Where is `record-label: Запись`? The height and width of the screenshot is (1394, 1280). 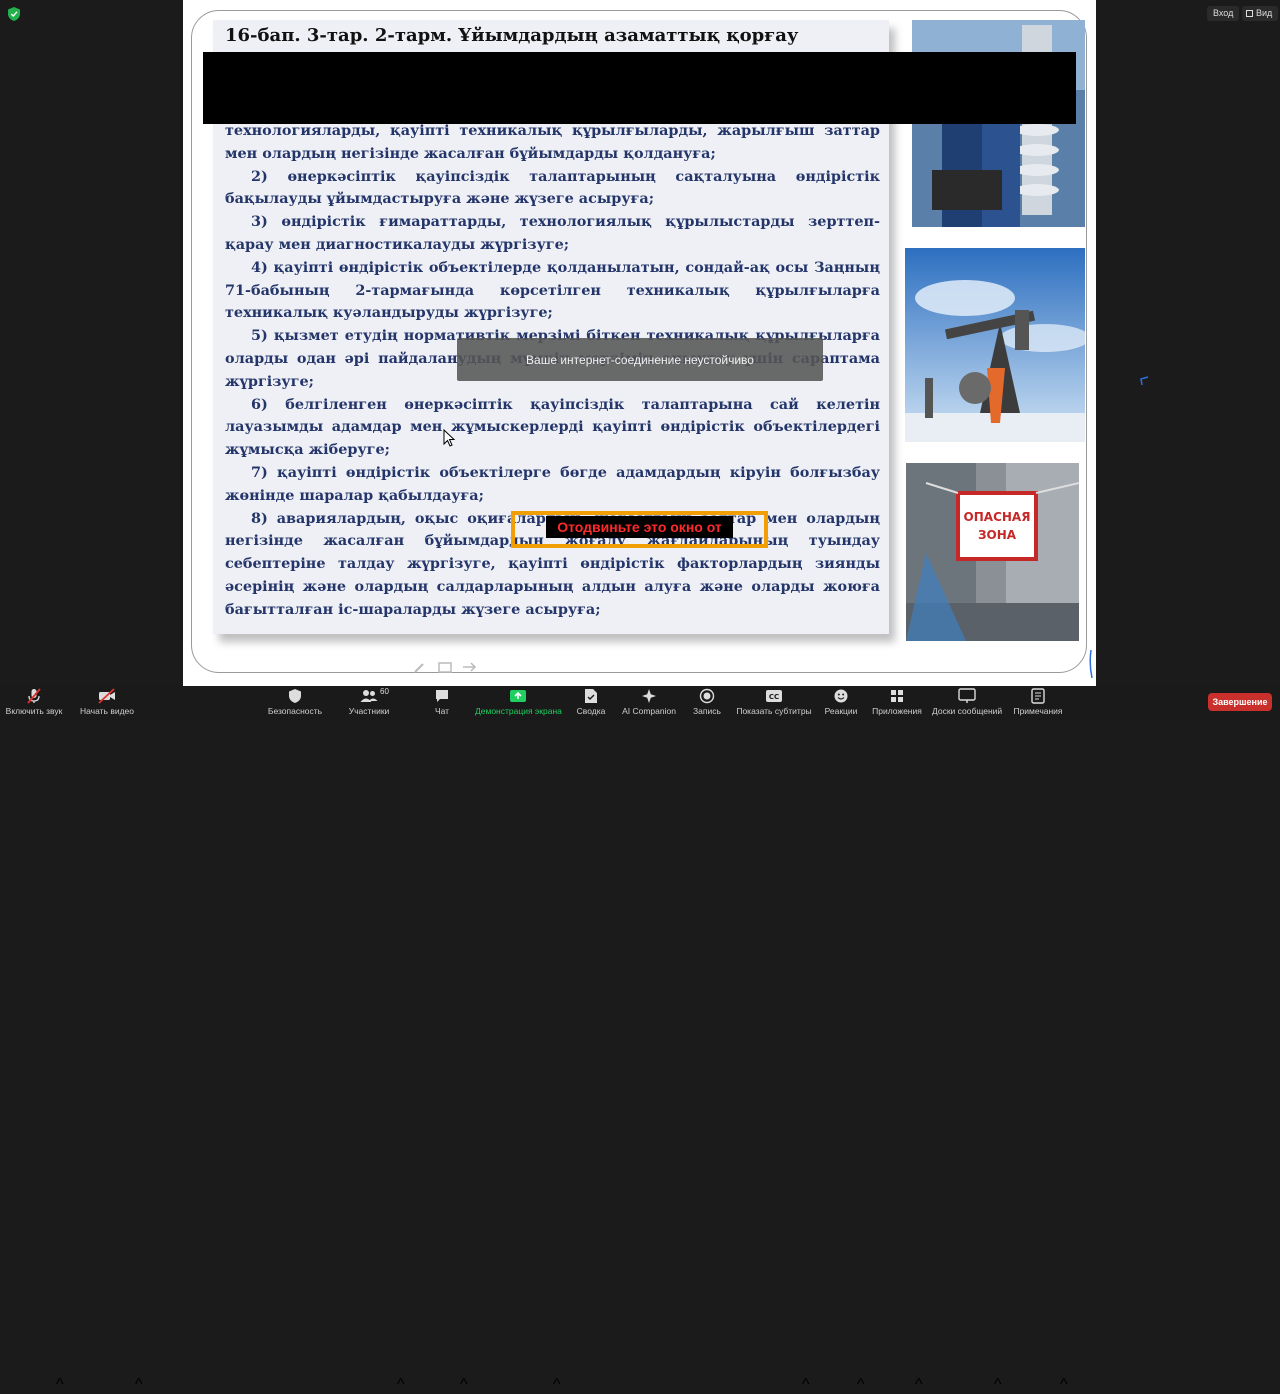 record-label: Запись is located at coordinates (707, 711).